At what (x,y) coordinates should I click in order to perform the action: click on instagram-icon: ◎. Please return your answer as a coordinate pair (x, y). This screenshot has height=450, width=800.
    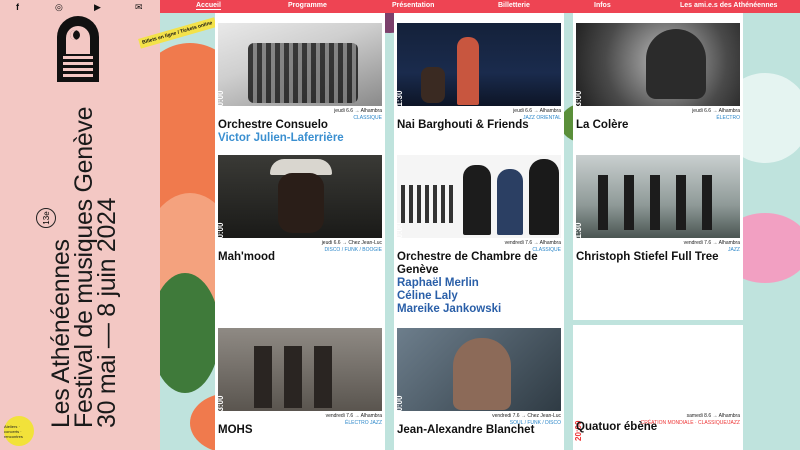
    Looking at the image, I should click on (59, 7).